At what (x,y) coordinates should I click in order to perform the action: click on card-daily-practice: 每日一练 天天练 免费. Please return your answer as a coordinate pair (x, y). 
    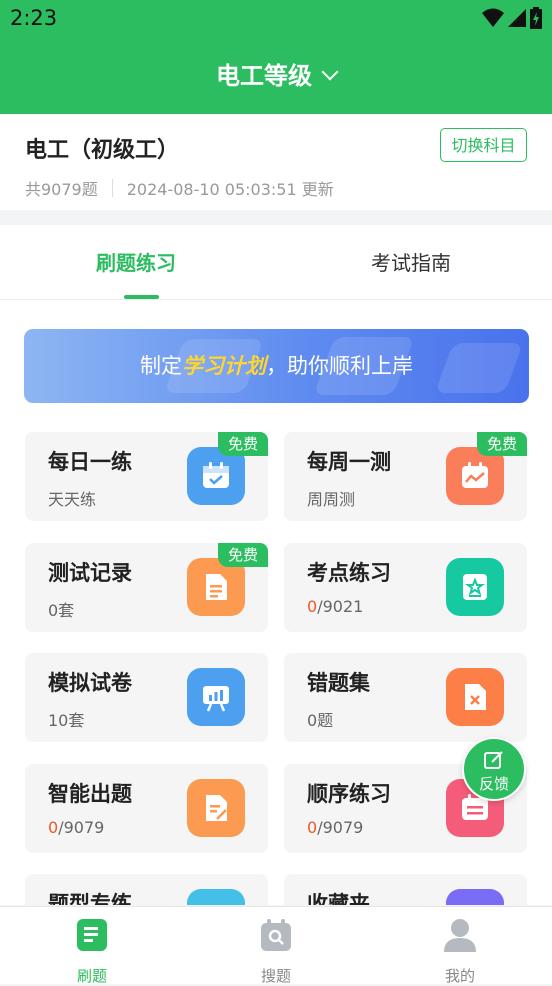
    Looking at the image, I should click on (146, 476).